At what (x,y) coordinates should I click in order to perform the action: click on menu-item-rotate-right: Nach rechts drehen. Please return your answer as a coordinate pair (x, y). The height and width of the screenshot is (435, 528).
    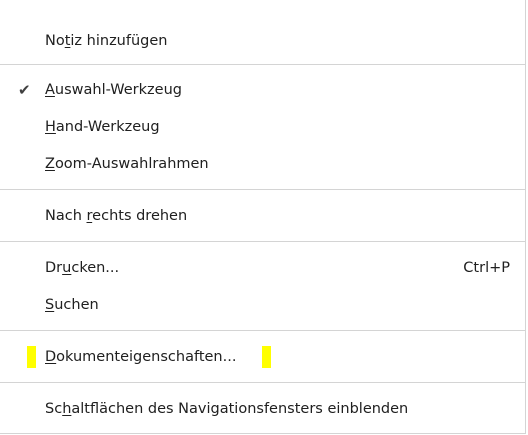
    Looking at the image, I should click on (262, 216).